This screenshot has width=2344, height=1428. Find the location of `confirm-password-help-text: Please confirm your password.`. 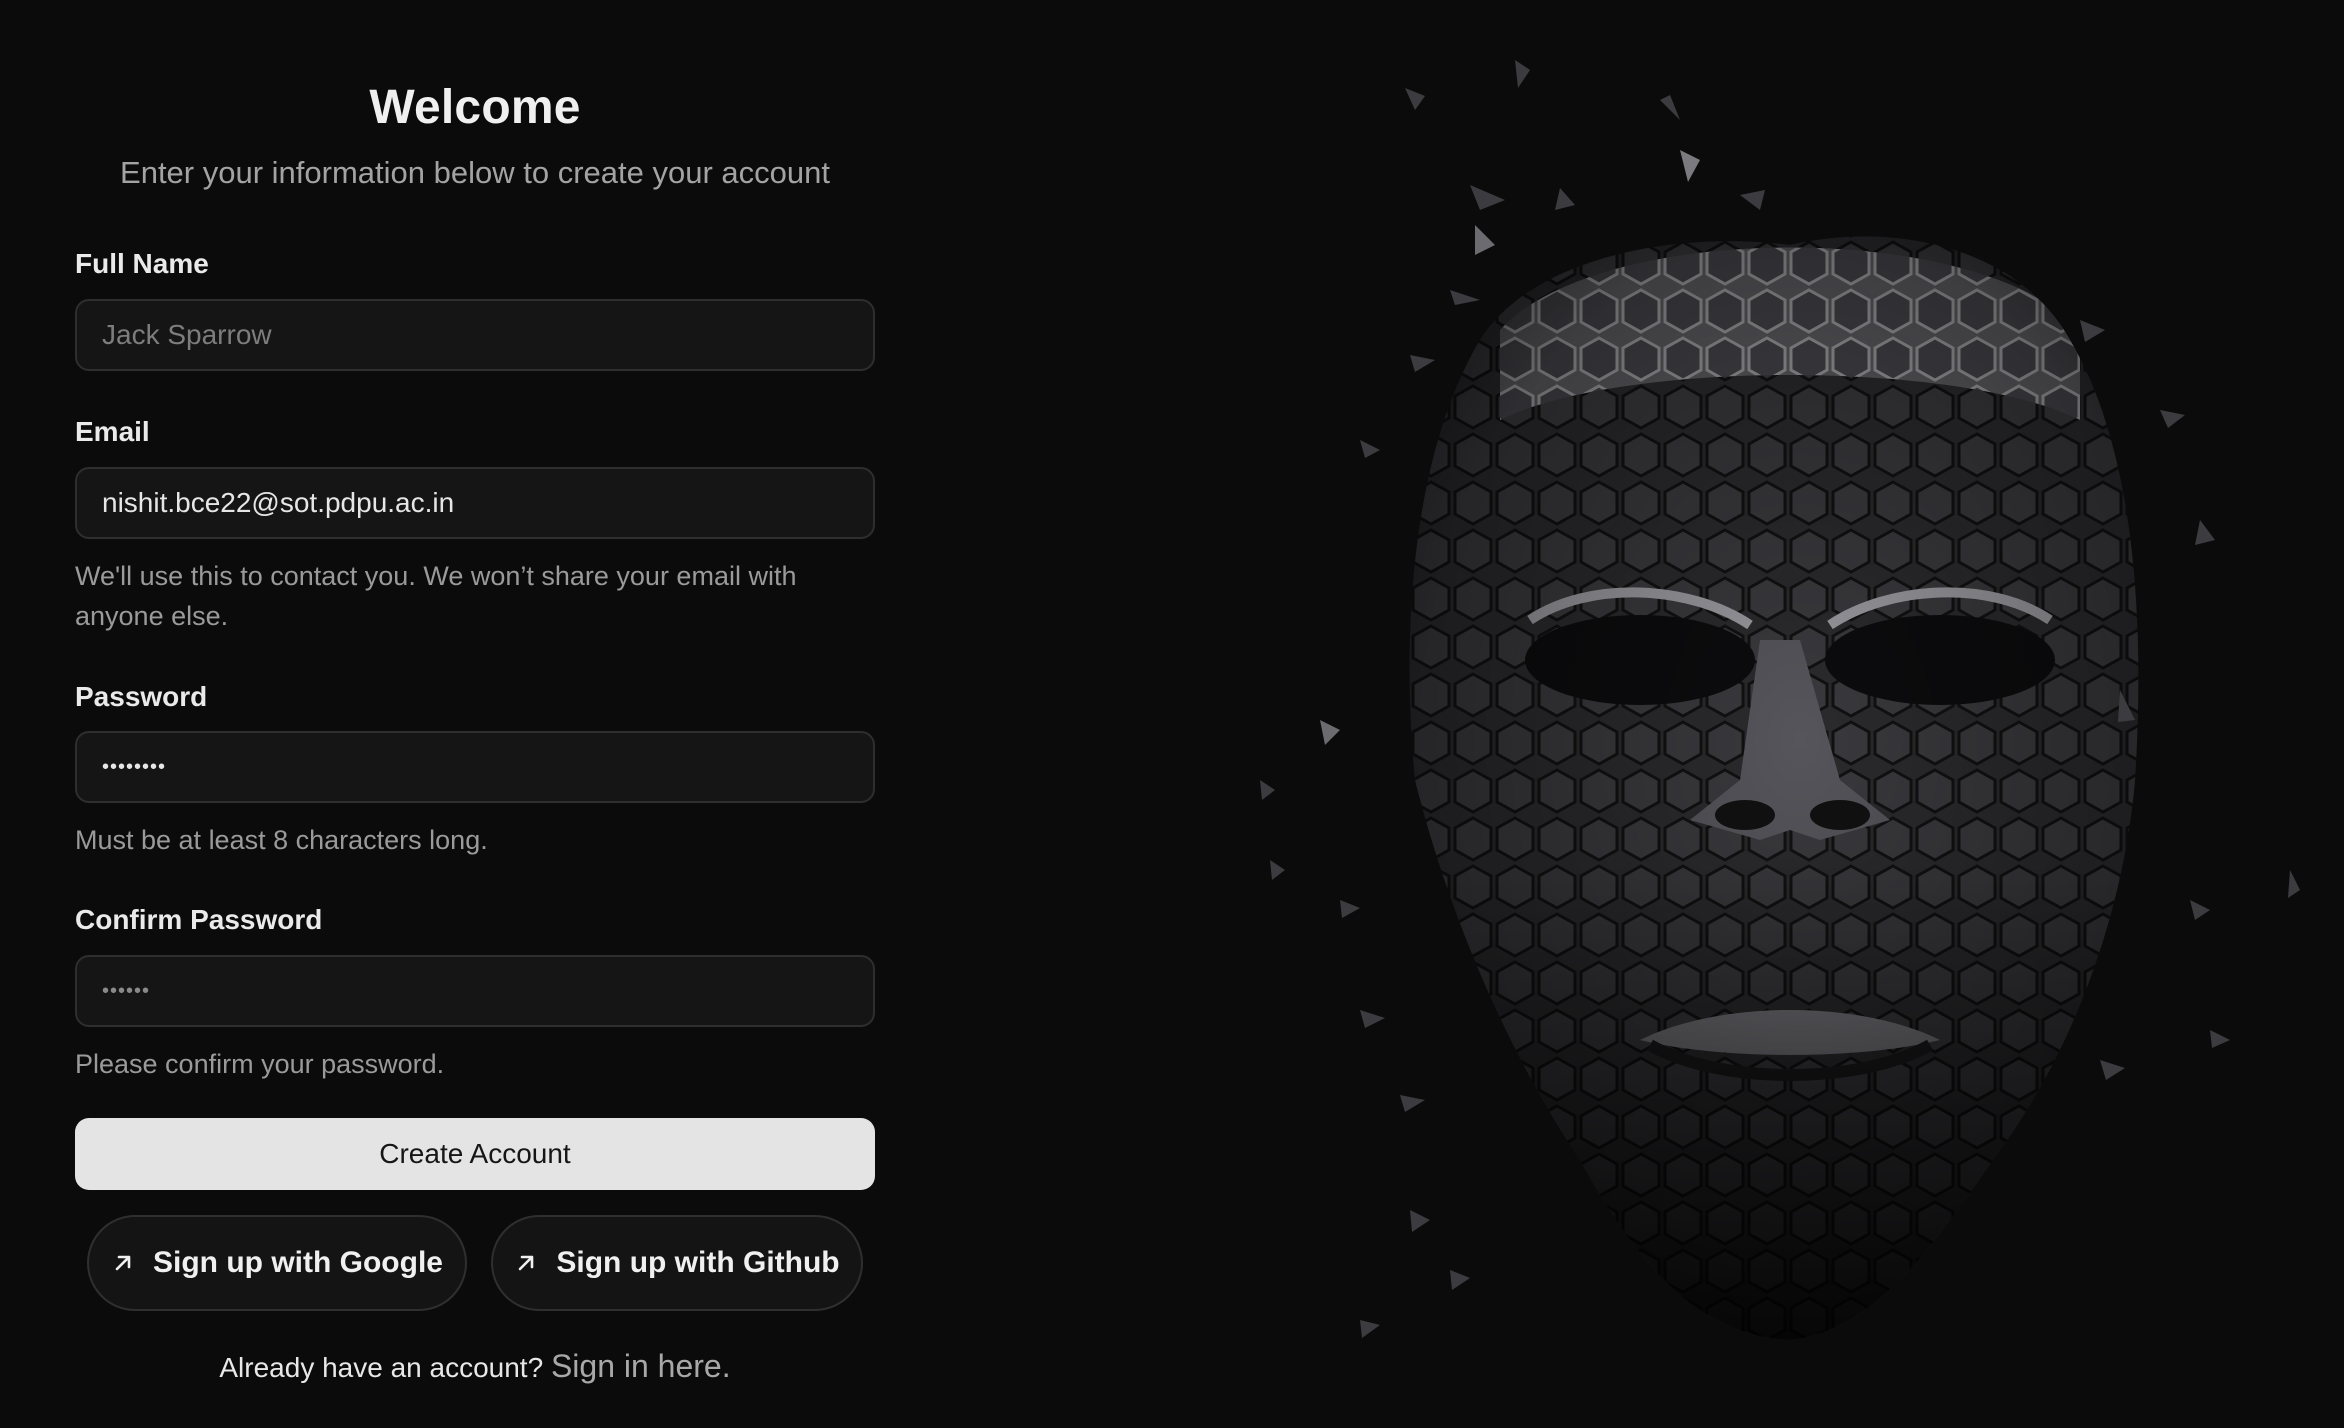

confirm-password-help-text: Please confirm your password. is located at coordinates (260, 1064).